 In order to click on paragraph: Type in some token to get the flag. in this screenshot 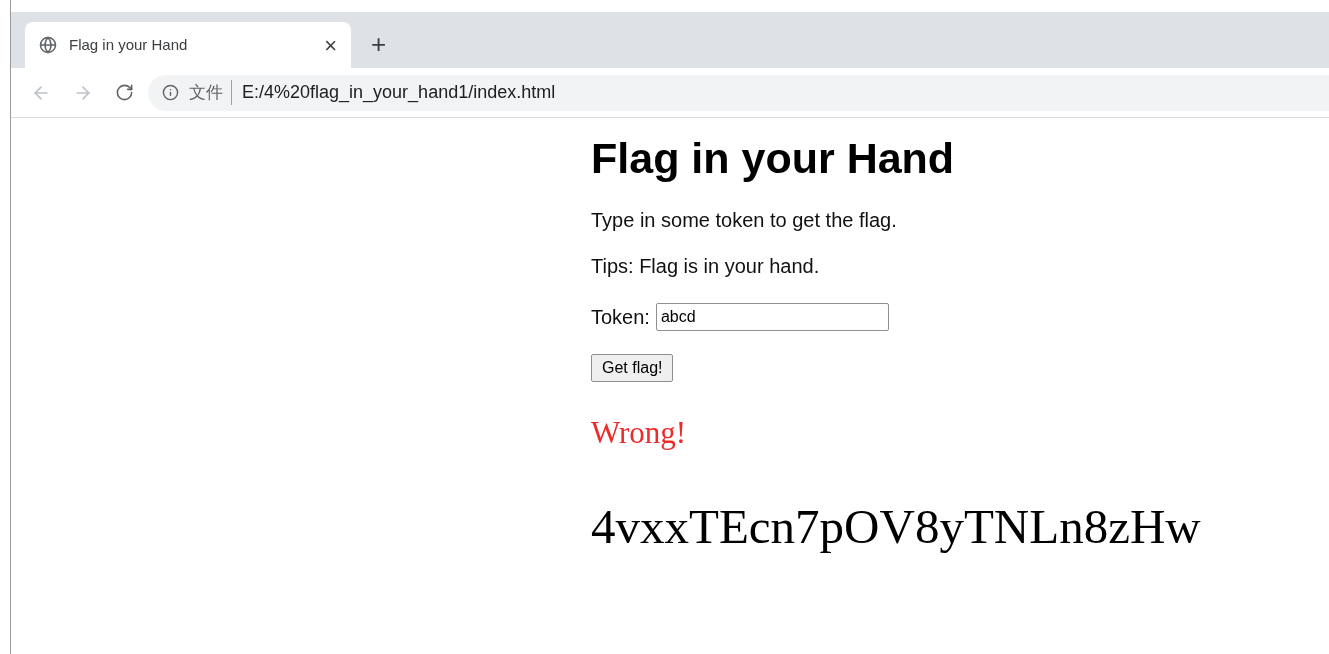, I will do `click(744, 219)`.